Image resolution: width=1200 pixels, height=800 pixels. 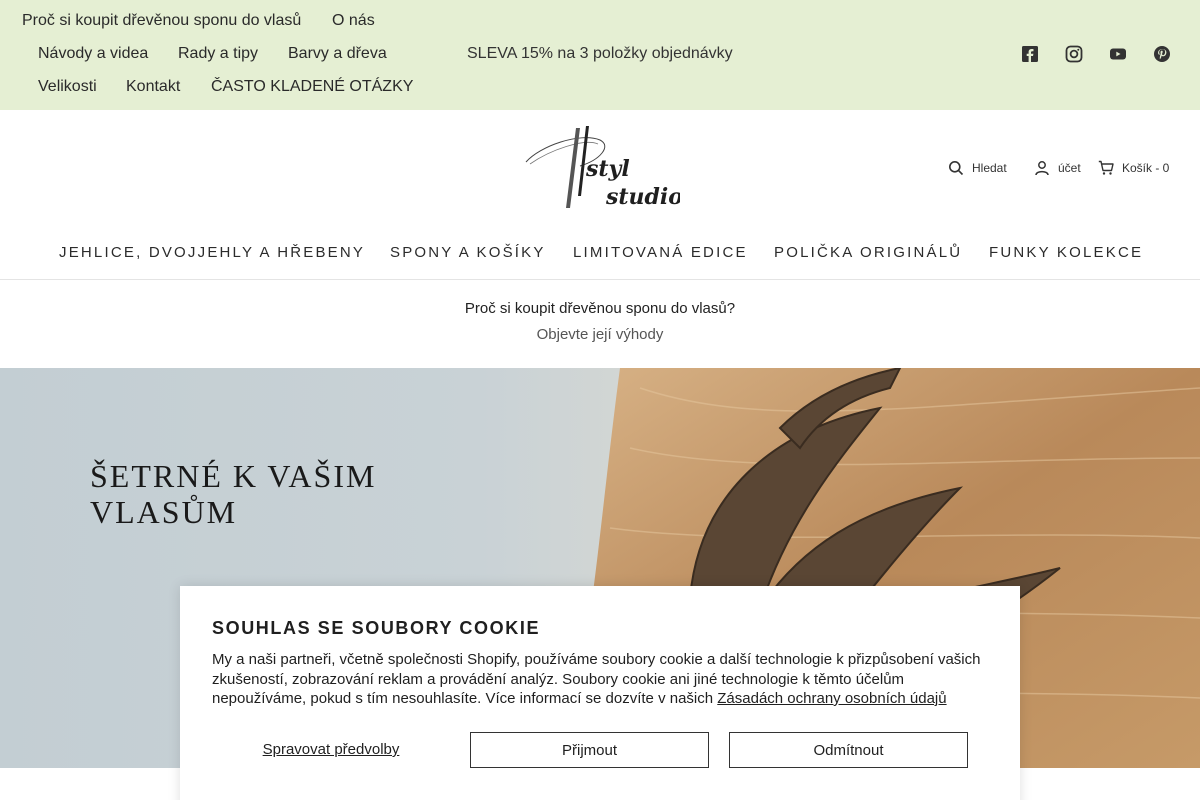 What do you see at coordinates (1042, 168) in the screenshot?
I see `user-icon` at bounding box center [1042, 168].